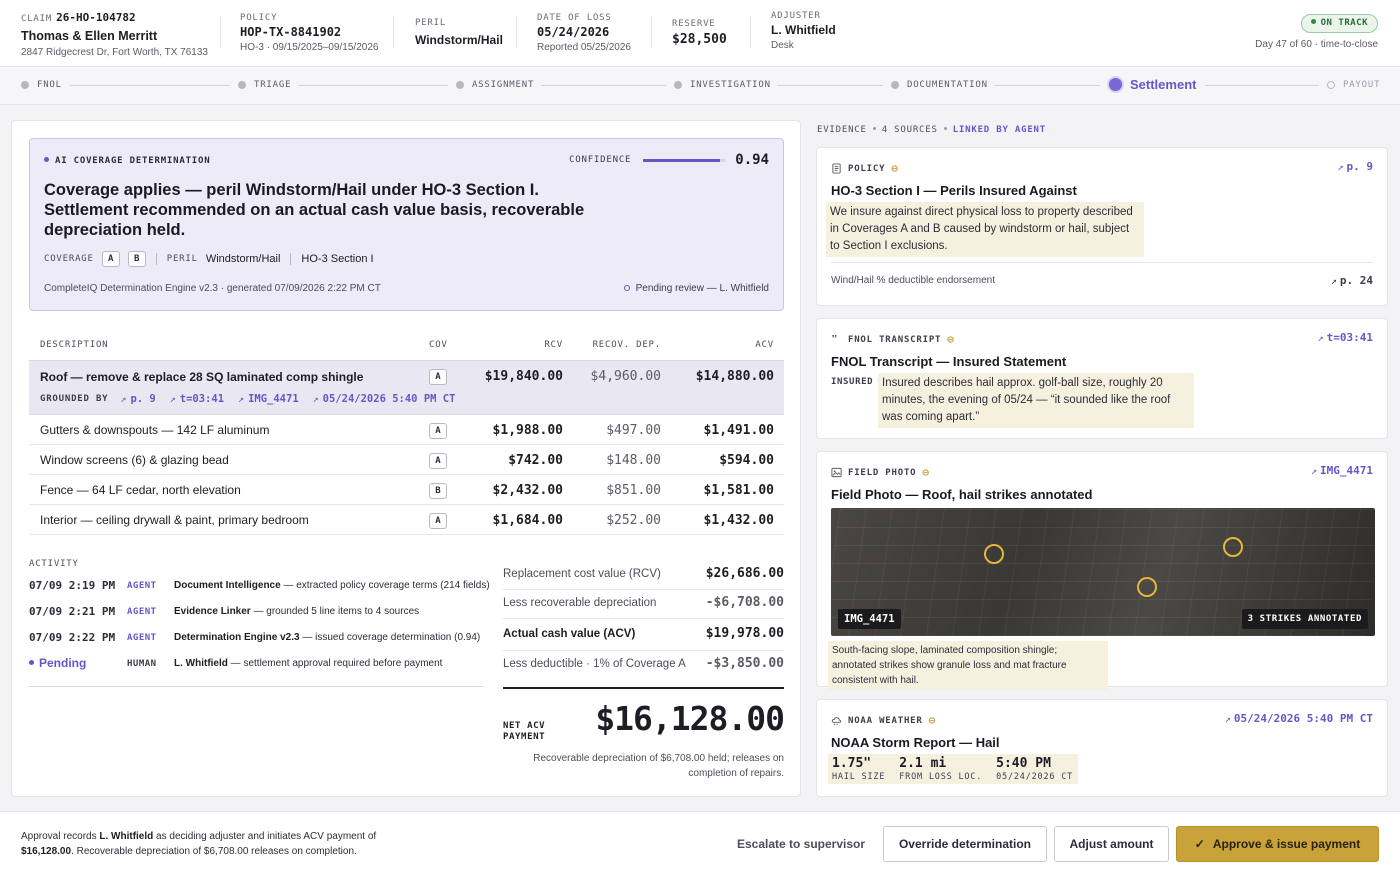  I want to click on step-assignment: ASSIGNMENT, so click(495, 85).